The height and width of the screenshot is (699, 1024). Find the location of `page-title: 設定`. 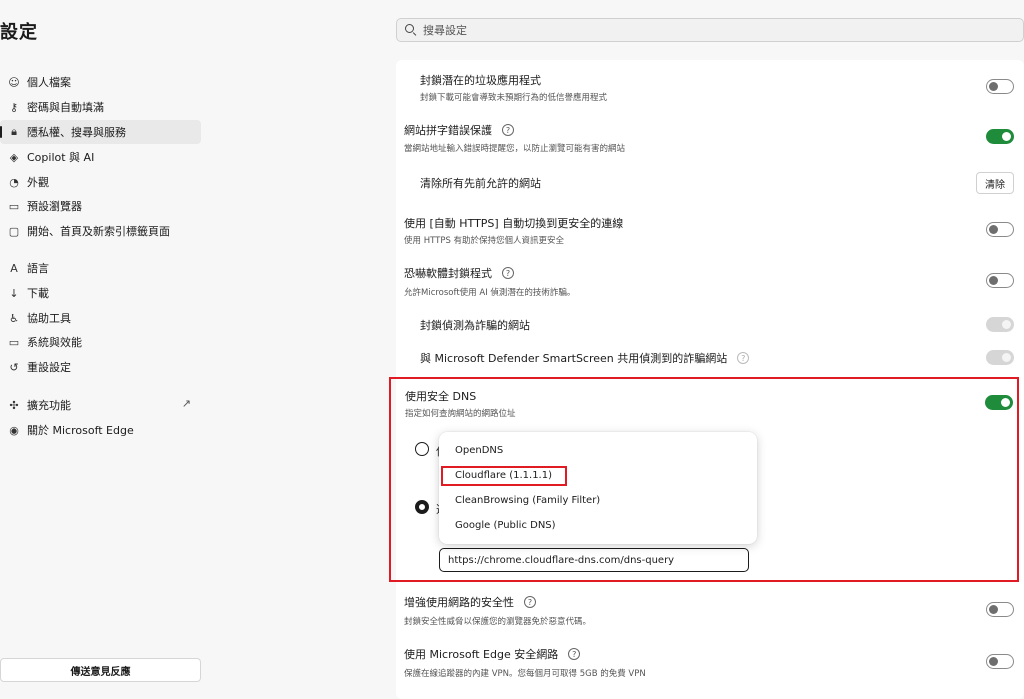

page-title: 設定 is located at coordinates (19, 32).